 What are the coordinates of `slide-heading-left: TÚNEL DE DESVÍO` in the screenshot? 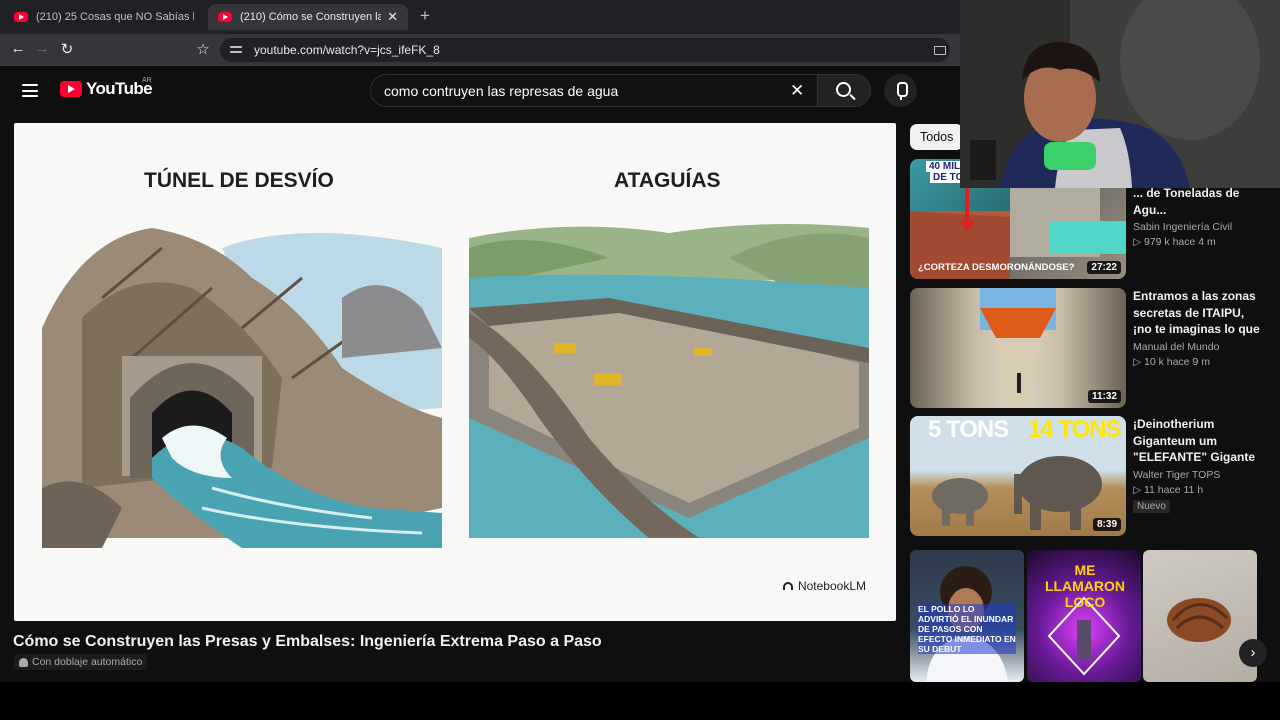 It's located at (239, 180).